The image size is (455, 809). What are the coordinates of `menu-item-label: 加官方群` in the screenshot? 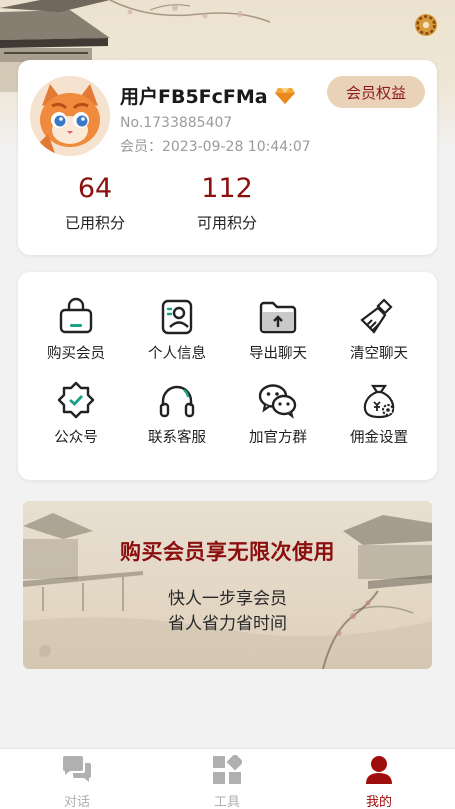 It's located at (278, 438).